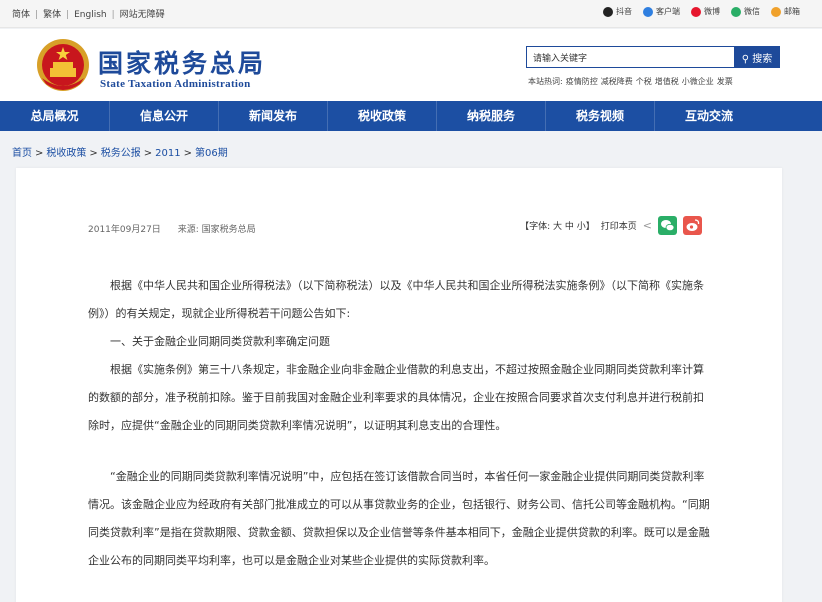 The image size is (822, 602). Describe the element at coordinates (648, 11) in the screenshot. I see `mobile-client-icon` at that location.